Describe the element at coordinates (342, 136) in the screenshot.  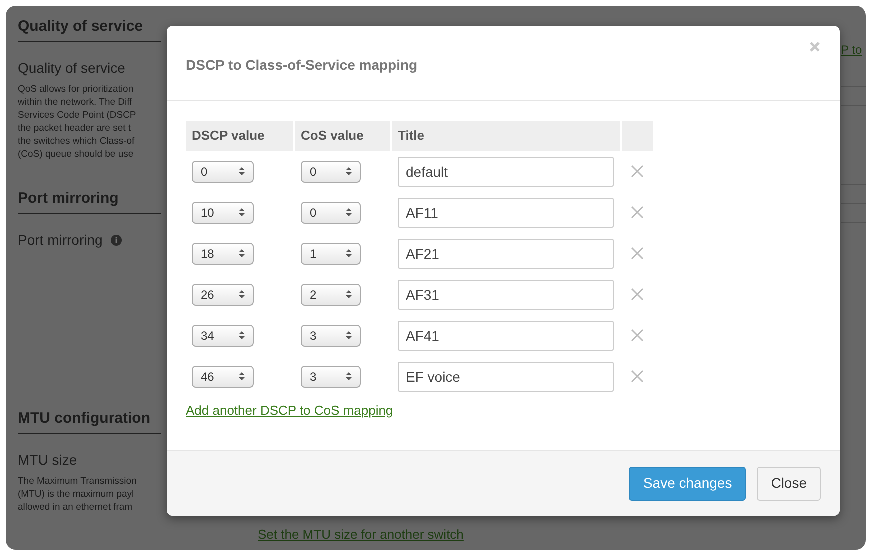
I see `column-header: CoS value` at that location.